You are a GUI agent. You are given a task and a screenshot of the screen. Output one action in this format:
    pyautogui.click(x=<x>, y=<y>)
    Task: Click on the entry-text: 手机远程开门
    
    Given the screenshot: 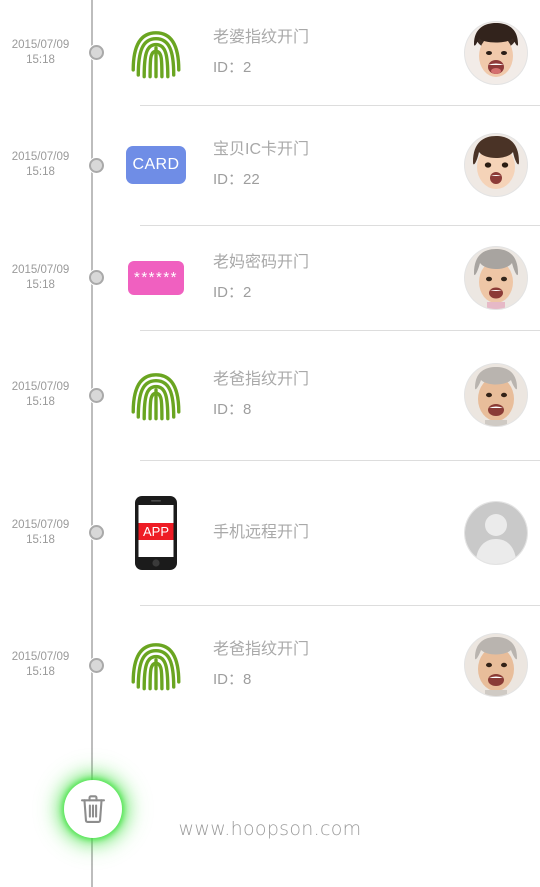 What is the action you would take?
    pyautogui.click(x=328, y=533)
    